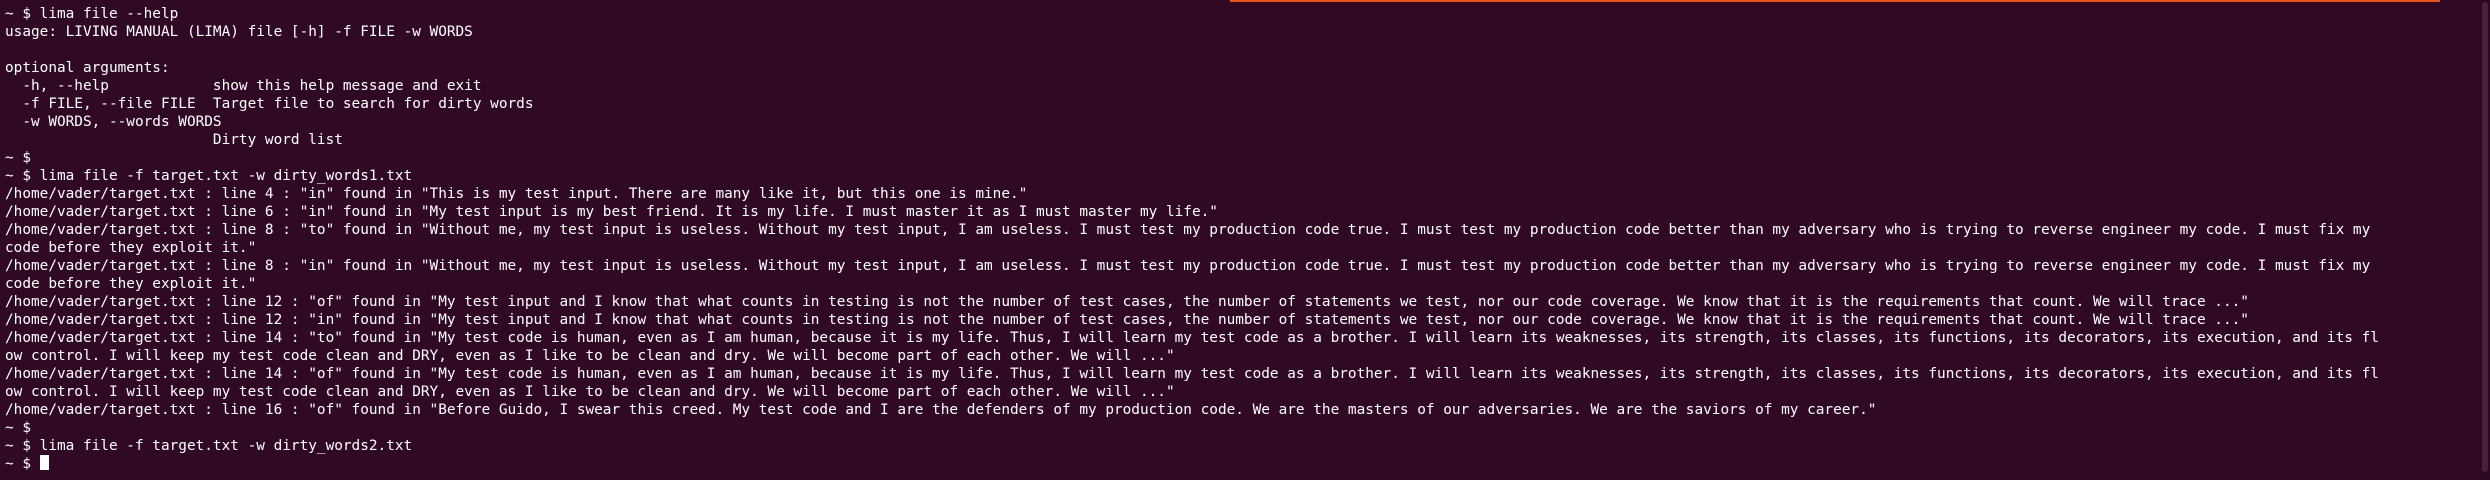 Image resolution: width=2490 pixels, height=480 pixels. I want to click on output-line: -w WORDS, --words WORDS, so click(113, 122).